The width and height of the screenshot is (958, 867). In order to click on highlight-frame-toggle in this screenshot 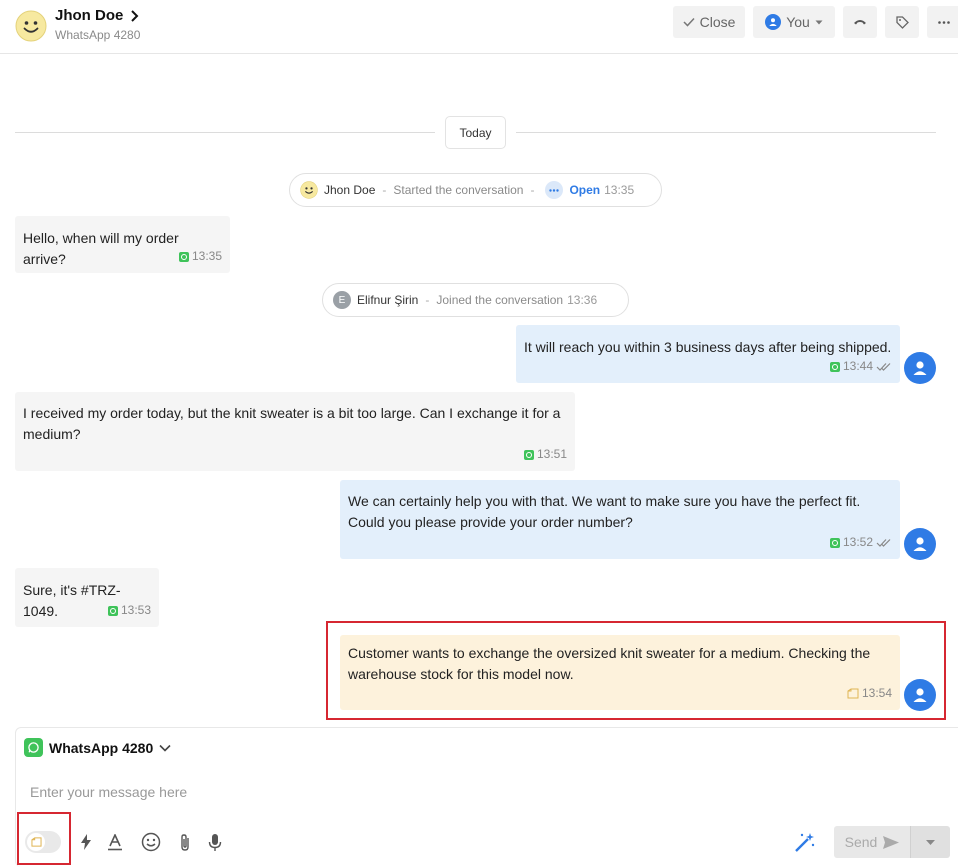, I will do `click(44, 838)`.